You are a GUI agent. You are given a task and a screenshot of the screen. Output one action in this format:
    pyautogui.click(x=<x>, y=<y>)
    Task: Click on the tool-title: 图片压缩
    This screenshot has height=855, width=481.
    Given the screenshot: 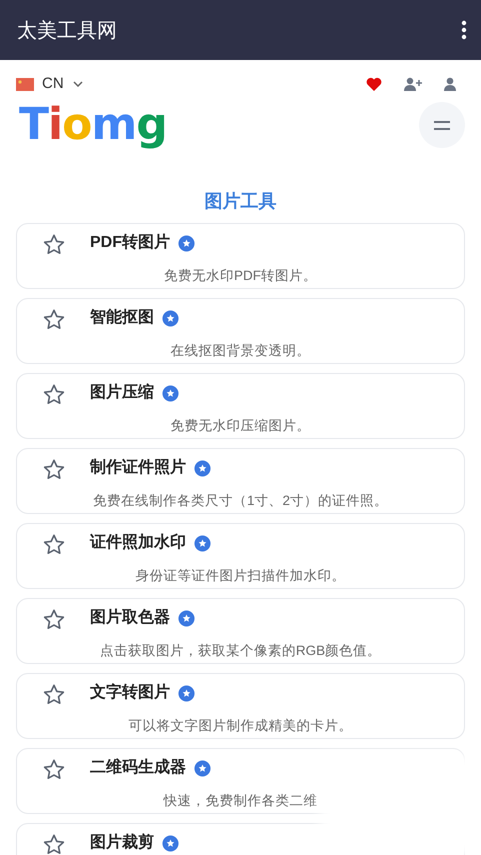 What is the action you would take?
    pyautogui.click(x=122, y=392)
    